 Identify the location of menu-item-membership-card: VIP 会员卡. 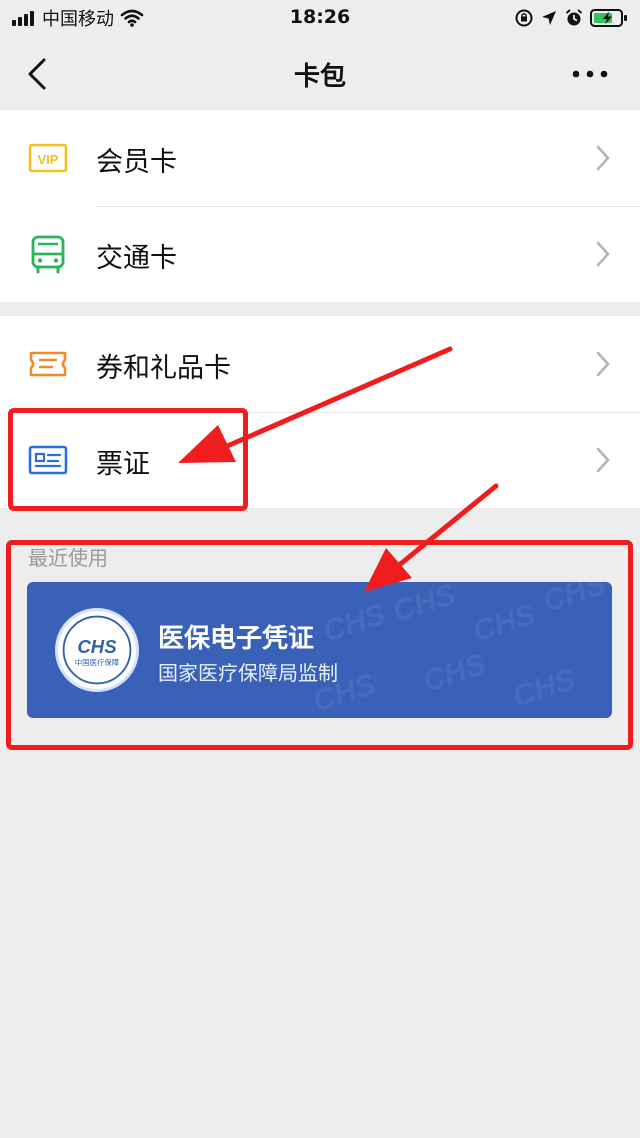
(320, 158).